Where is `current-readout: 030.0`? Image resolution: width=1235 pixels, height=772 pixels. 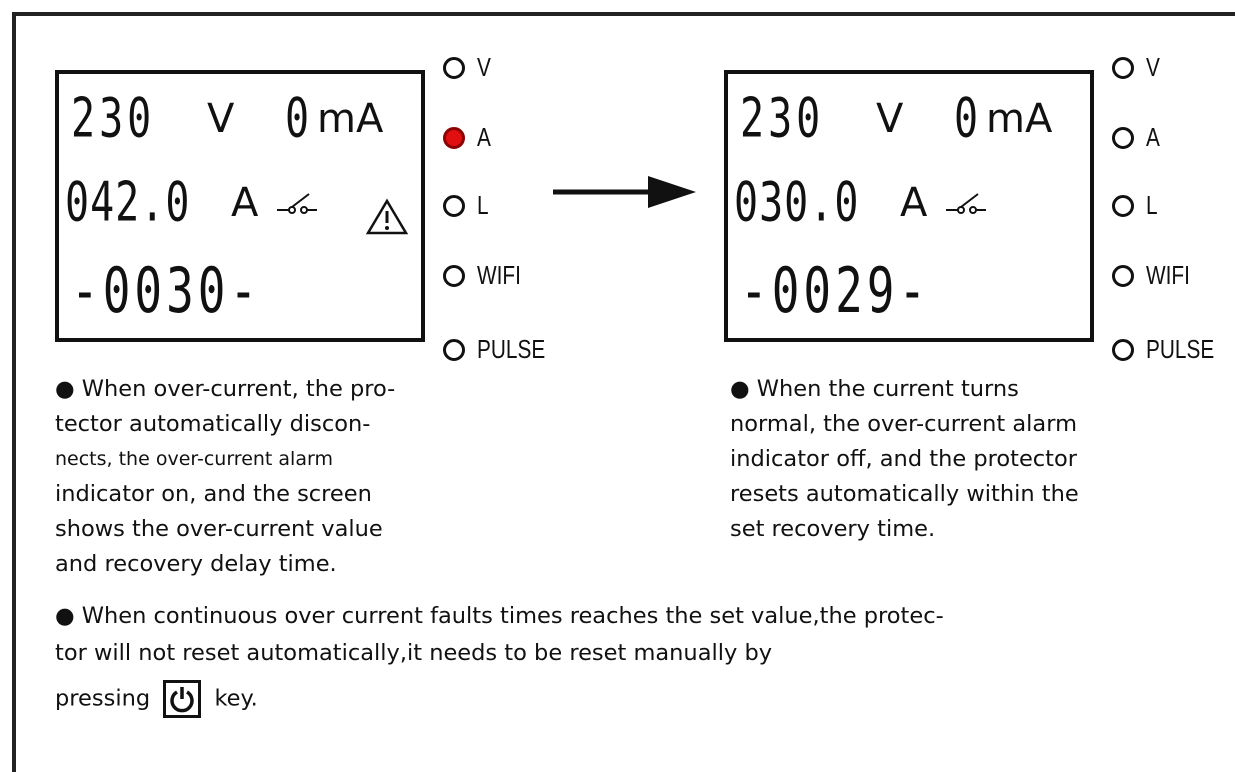 current-readout: 030.0 is located at coordinates (797, 203).